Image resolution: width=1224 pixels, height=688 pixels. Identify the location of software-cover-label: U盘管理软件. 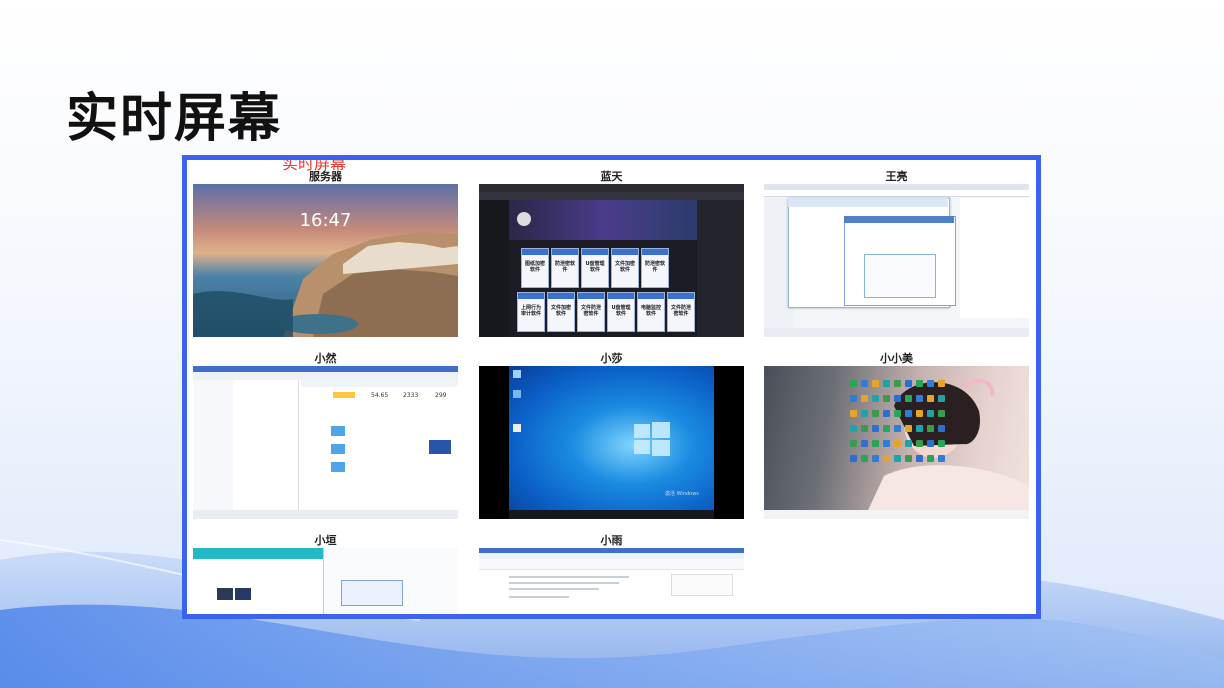
(621, 311).